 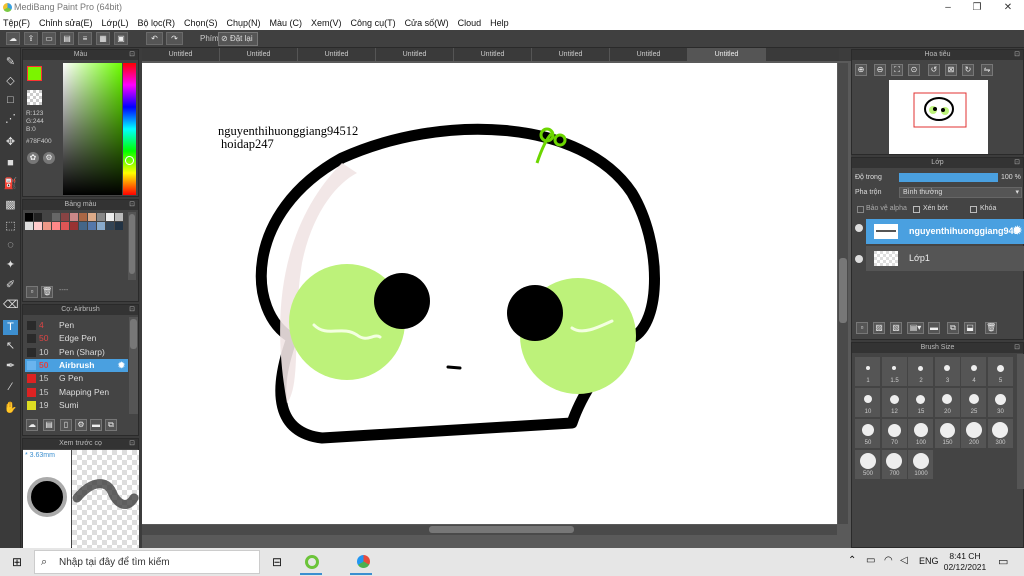 What do you see at coordinates (76, 392) in the screenshot?
I see `brush-item: 15 Mapping Pen` at bounding box center [76, 392].